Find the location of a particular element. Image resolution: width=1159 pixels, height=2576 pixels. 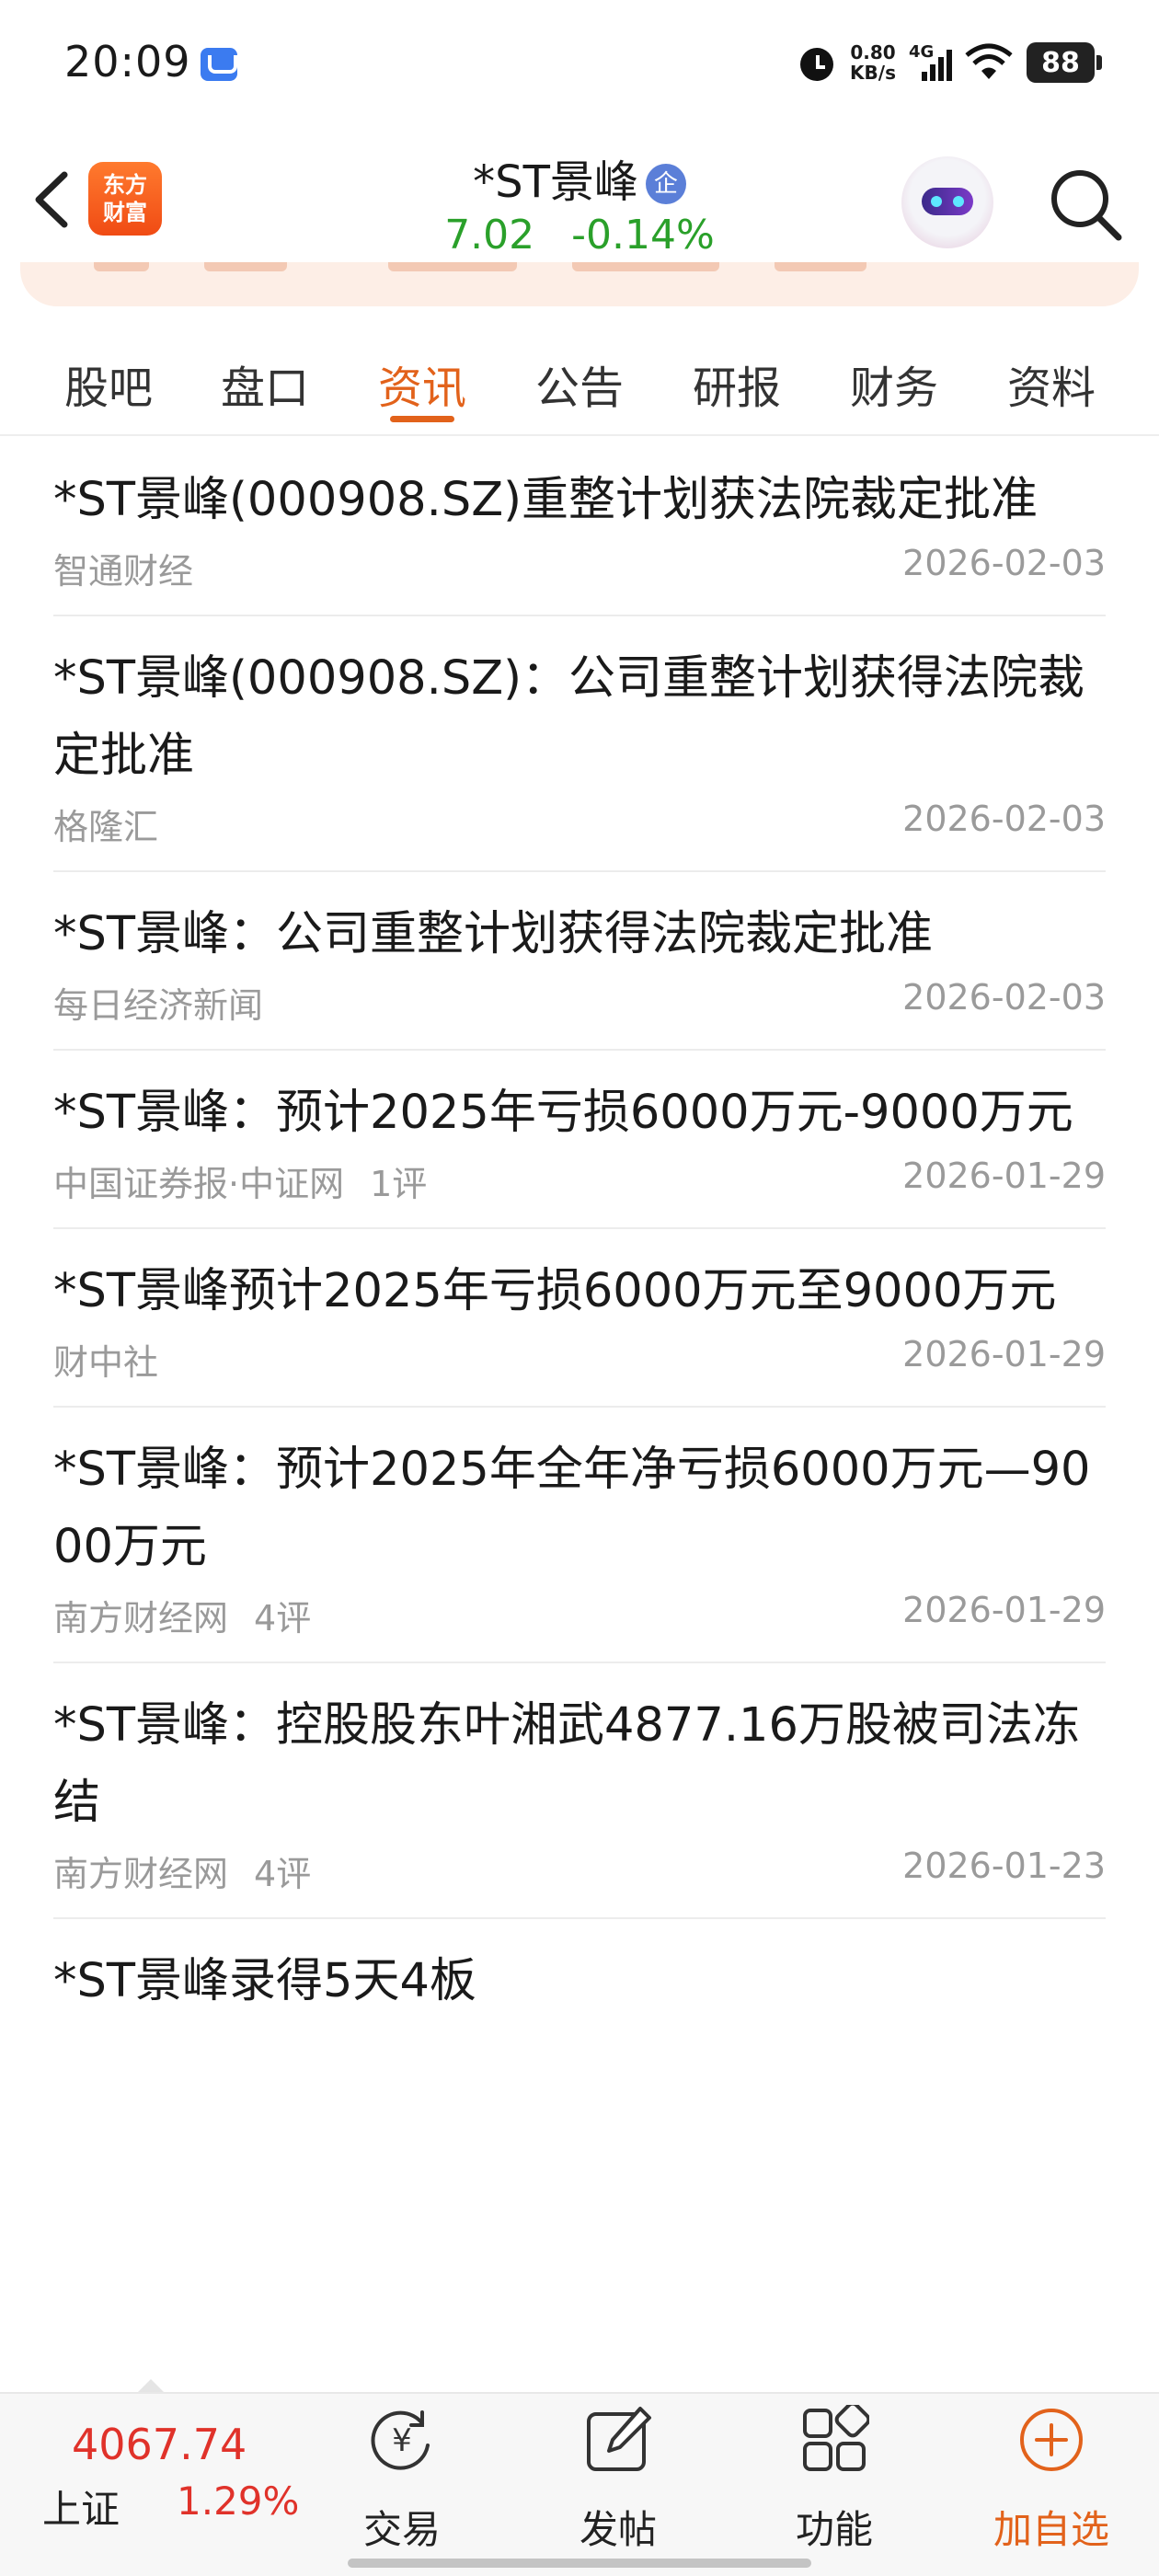

functions-button: 功能 is located at coordinates (834, 2476).